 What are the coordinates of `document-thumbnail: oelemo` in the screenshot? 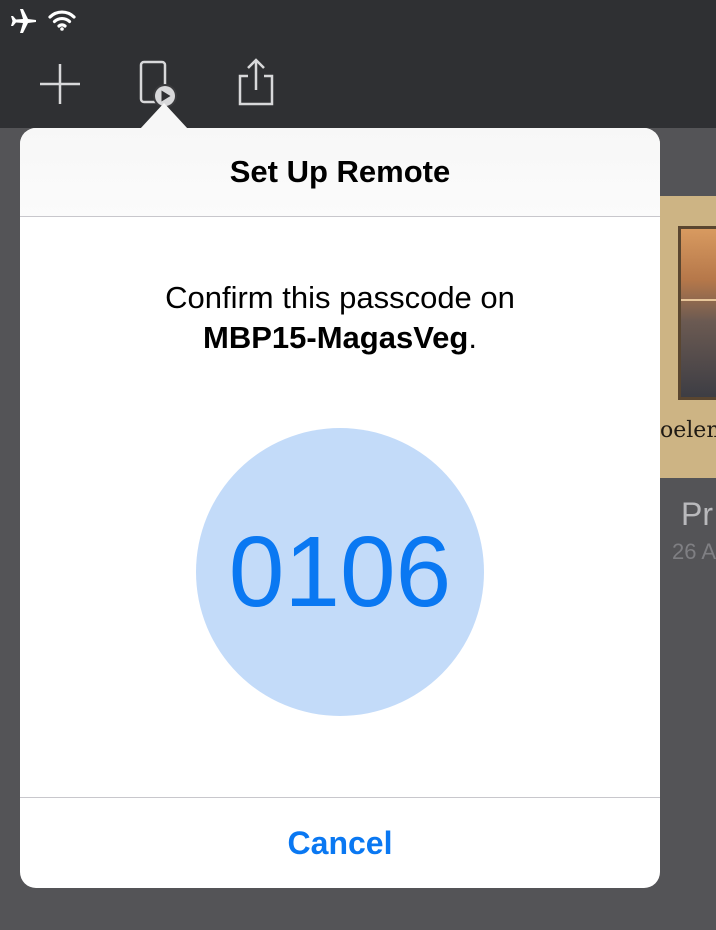 It's located at (688, 337).